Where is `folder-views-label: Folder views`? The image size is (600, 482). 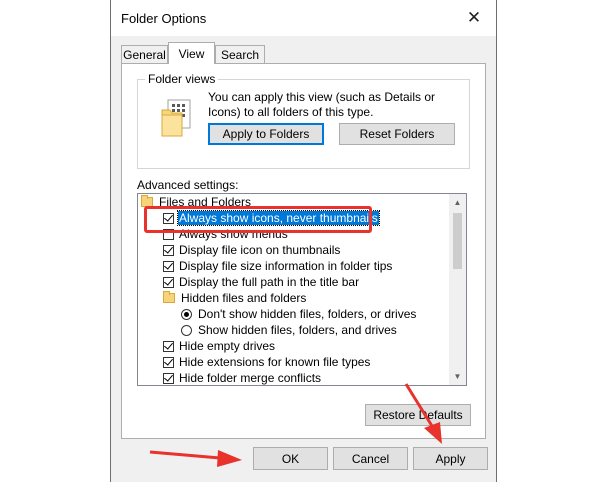 folder-views-label: Folder views is located at coordinates (182, 79).